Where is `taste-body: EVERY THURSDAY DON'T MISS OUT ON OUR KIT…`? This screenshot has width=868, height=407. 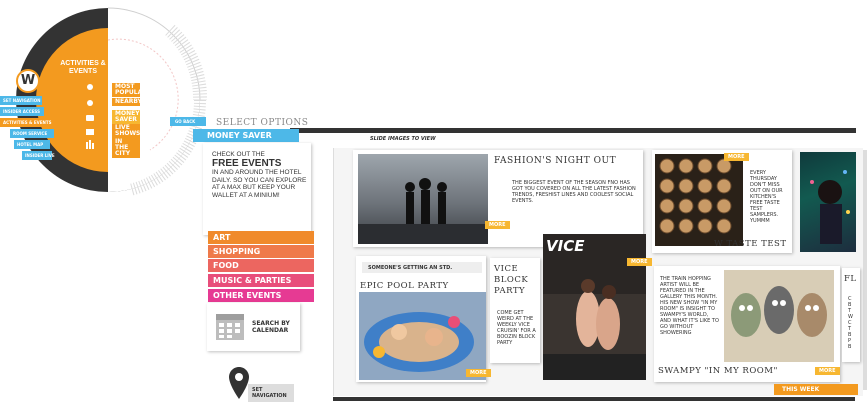
taste-body: EVERY THURSDAY DON'T MISS OUT ON OUR KIT… is located at coordinates (766, 197).